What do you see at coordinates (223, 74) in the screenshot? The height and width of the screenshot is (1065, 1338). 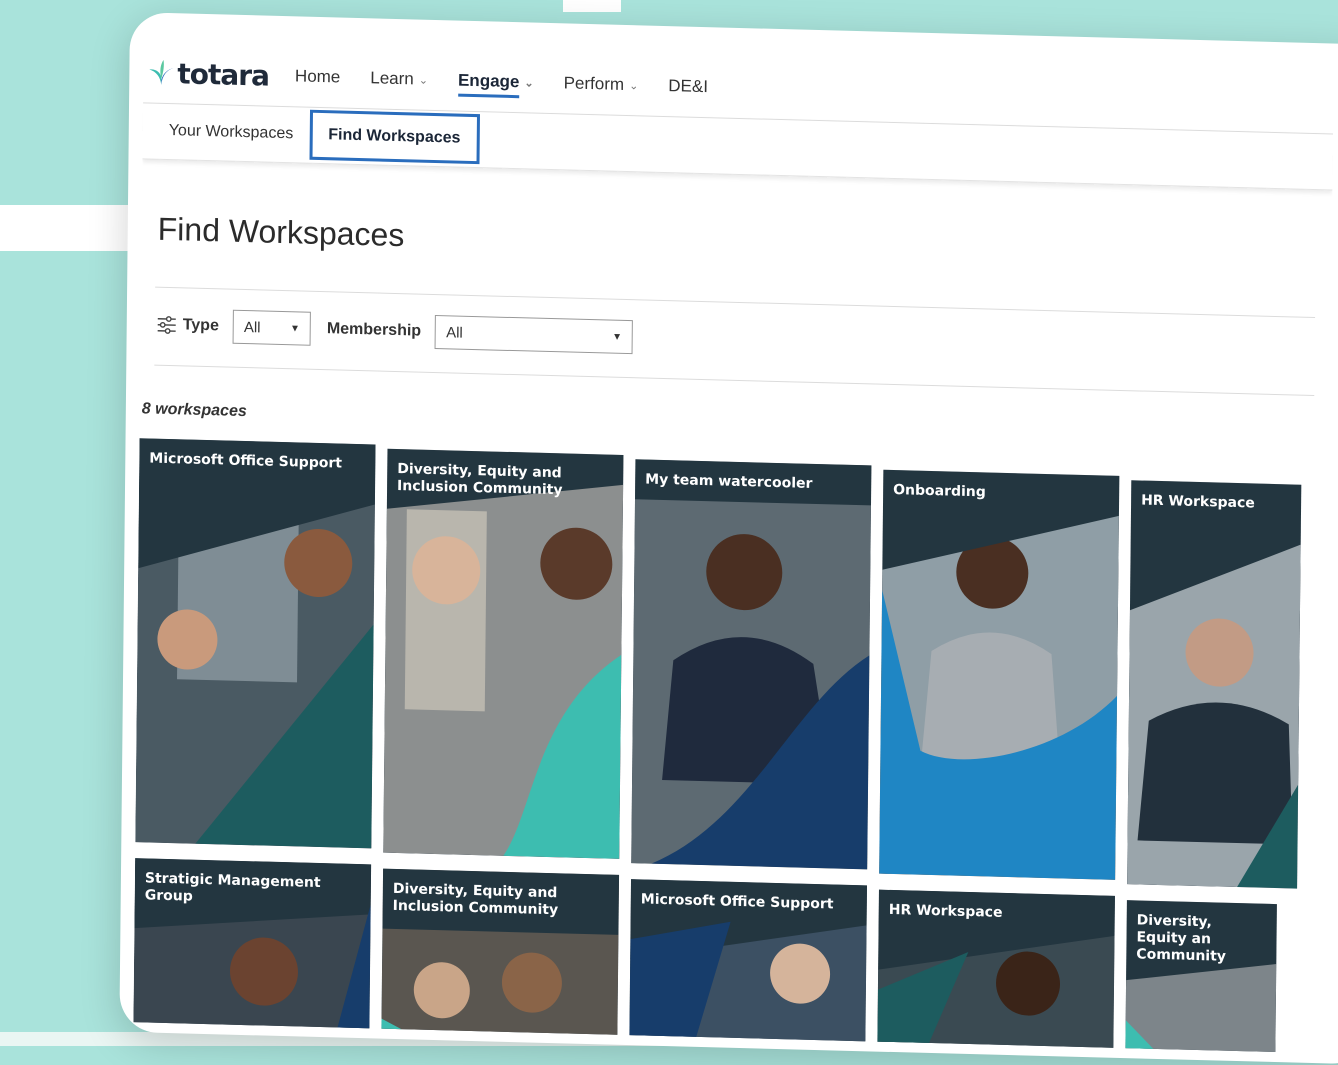 I see `brand-name: totara` at bounding box center [223, 74].